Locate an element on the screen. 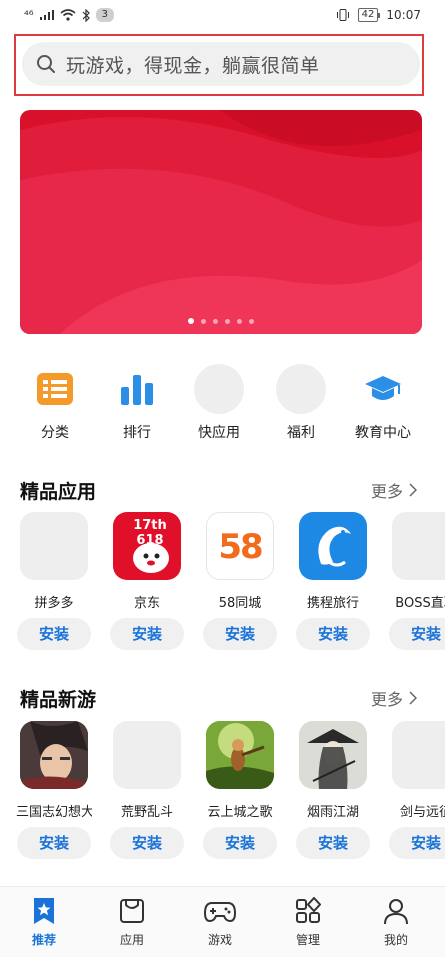 This screenshot has height=957, width=445. shopping-bag-icon is located at coordinates (132, 911).